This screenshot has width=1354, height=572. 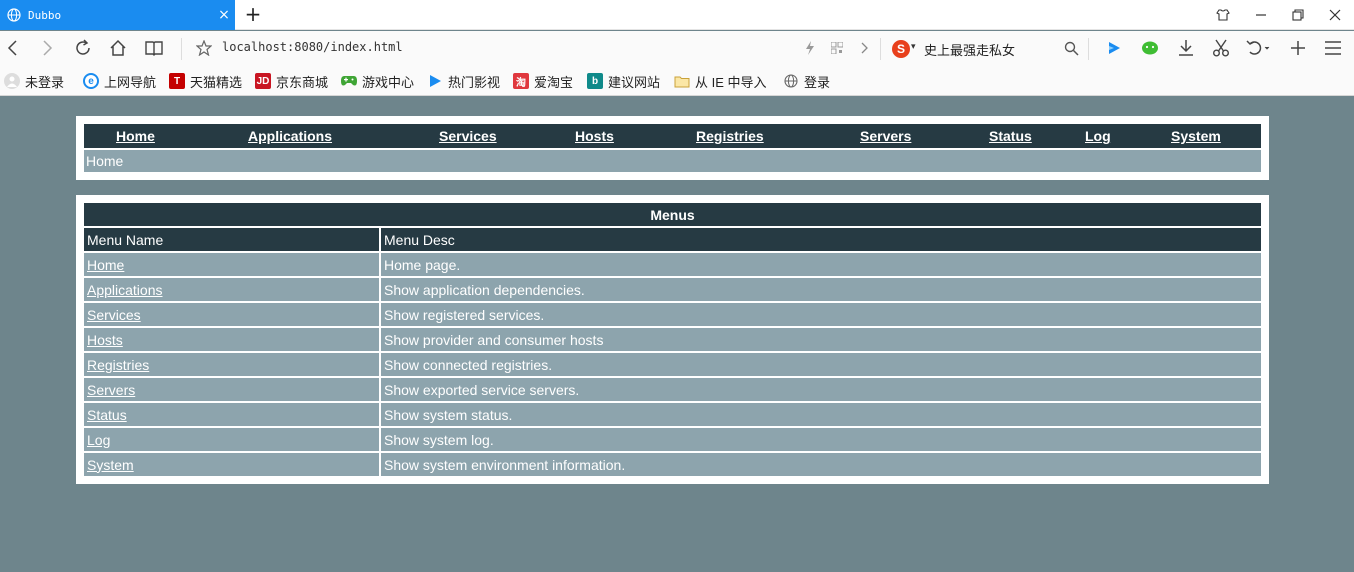 What do you see at coordinates (224, 15) in the screenshot?
I see `tab-close-icon: ×` at bounding box center [224, 15].